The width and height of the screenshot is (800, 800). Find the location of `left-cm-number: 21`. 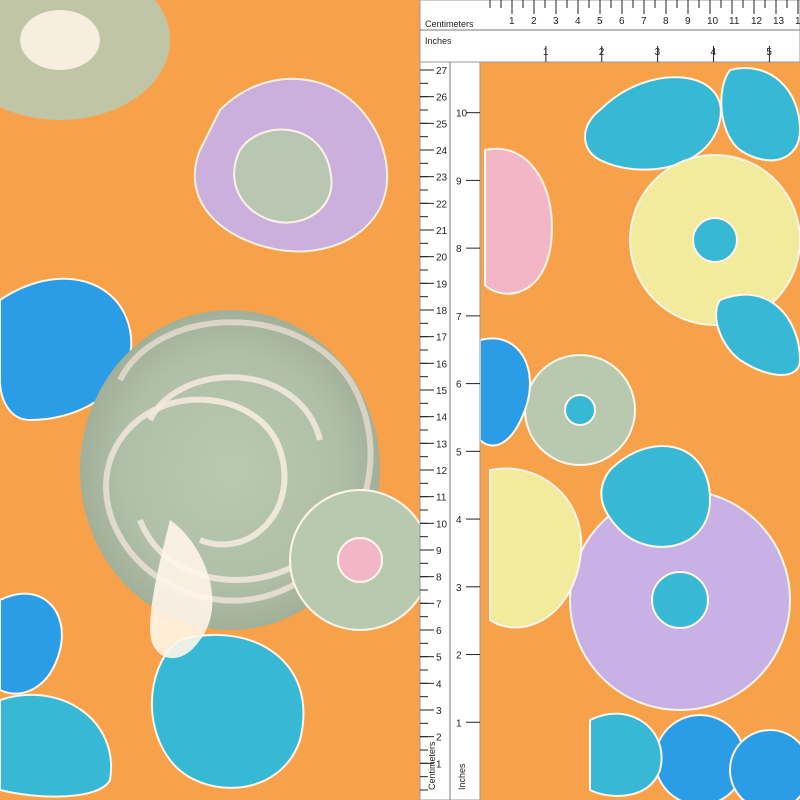

left-cm-number: 21 is located at coordinates (442, 231).